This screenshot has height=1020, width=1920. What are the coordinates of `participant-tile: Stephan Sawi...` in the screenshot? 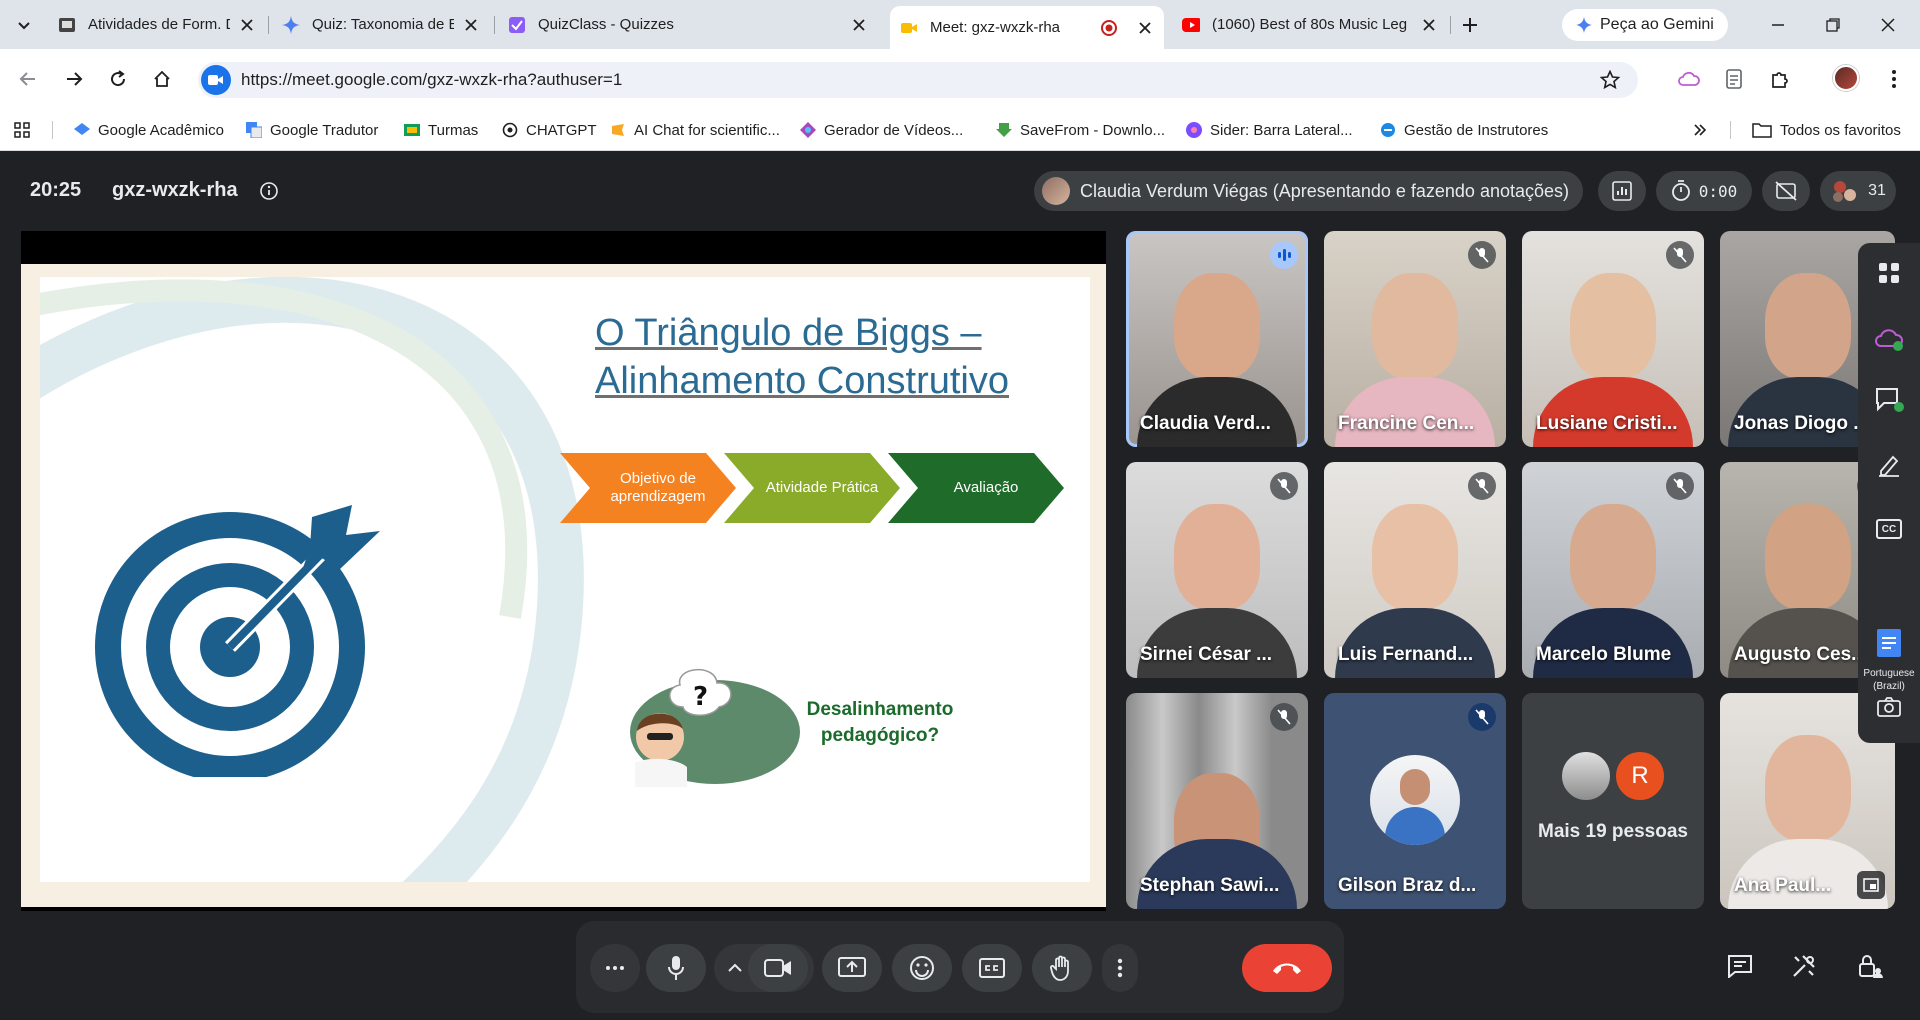 It's located at (1217, 801).